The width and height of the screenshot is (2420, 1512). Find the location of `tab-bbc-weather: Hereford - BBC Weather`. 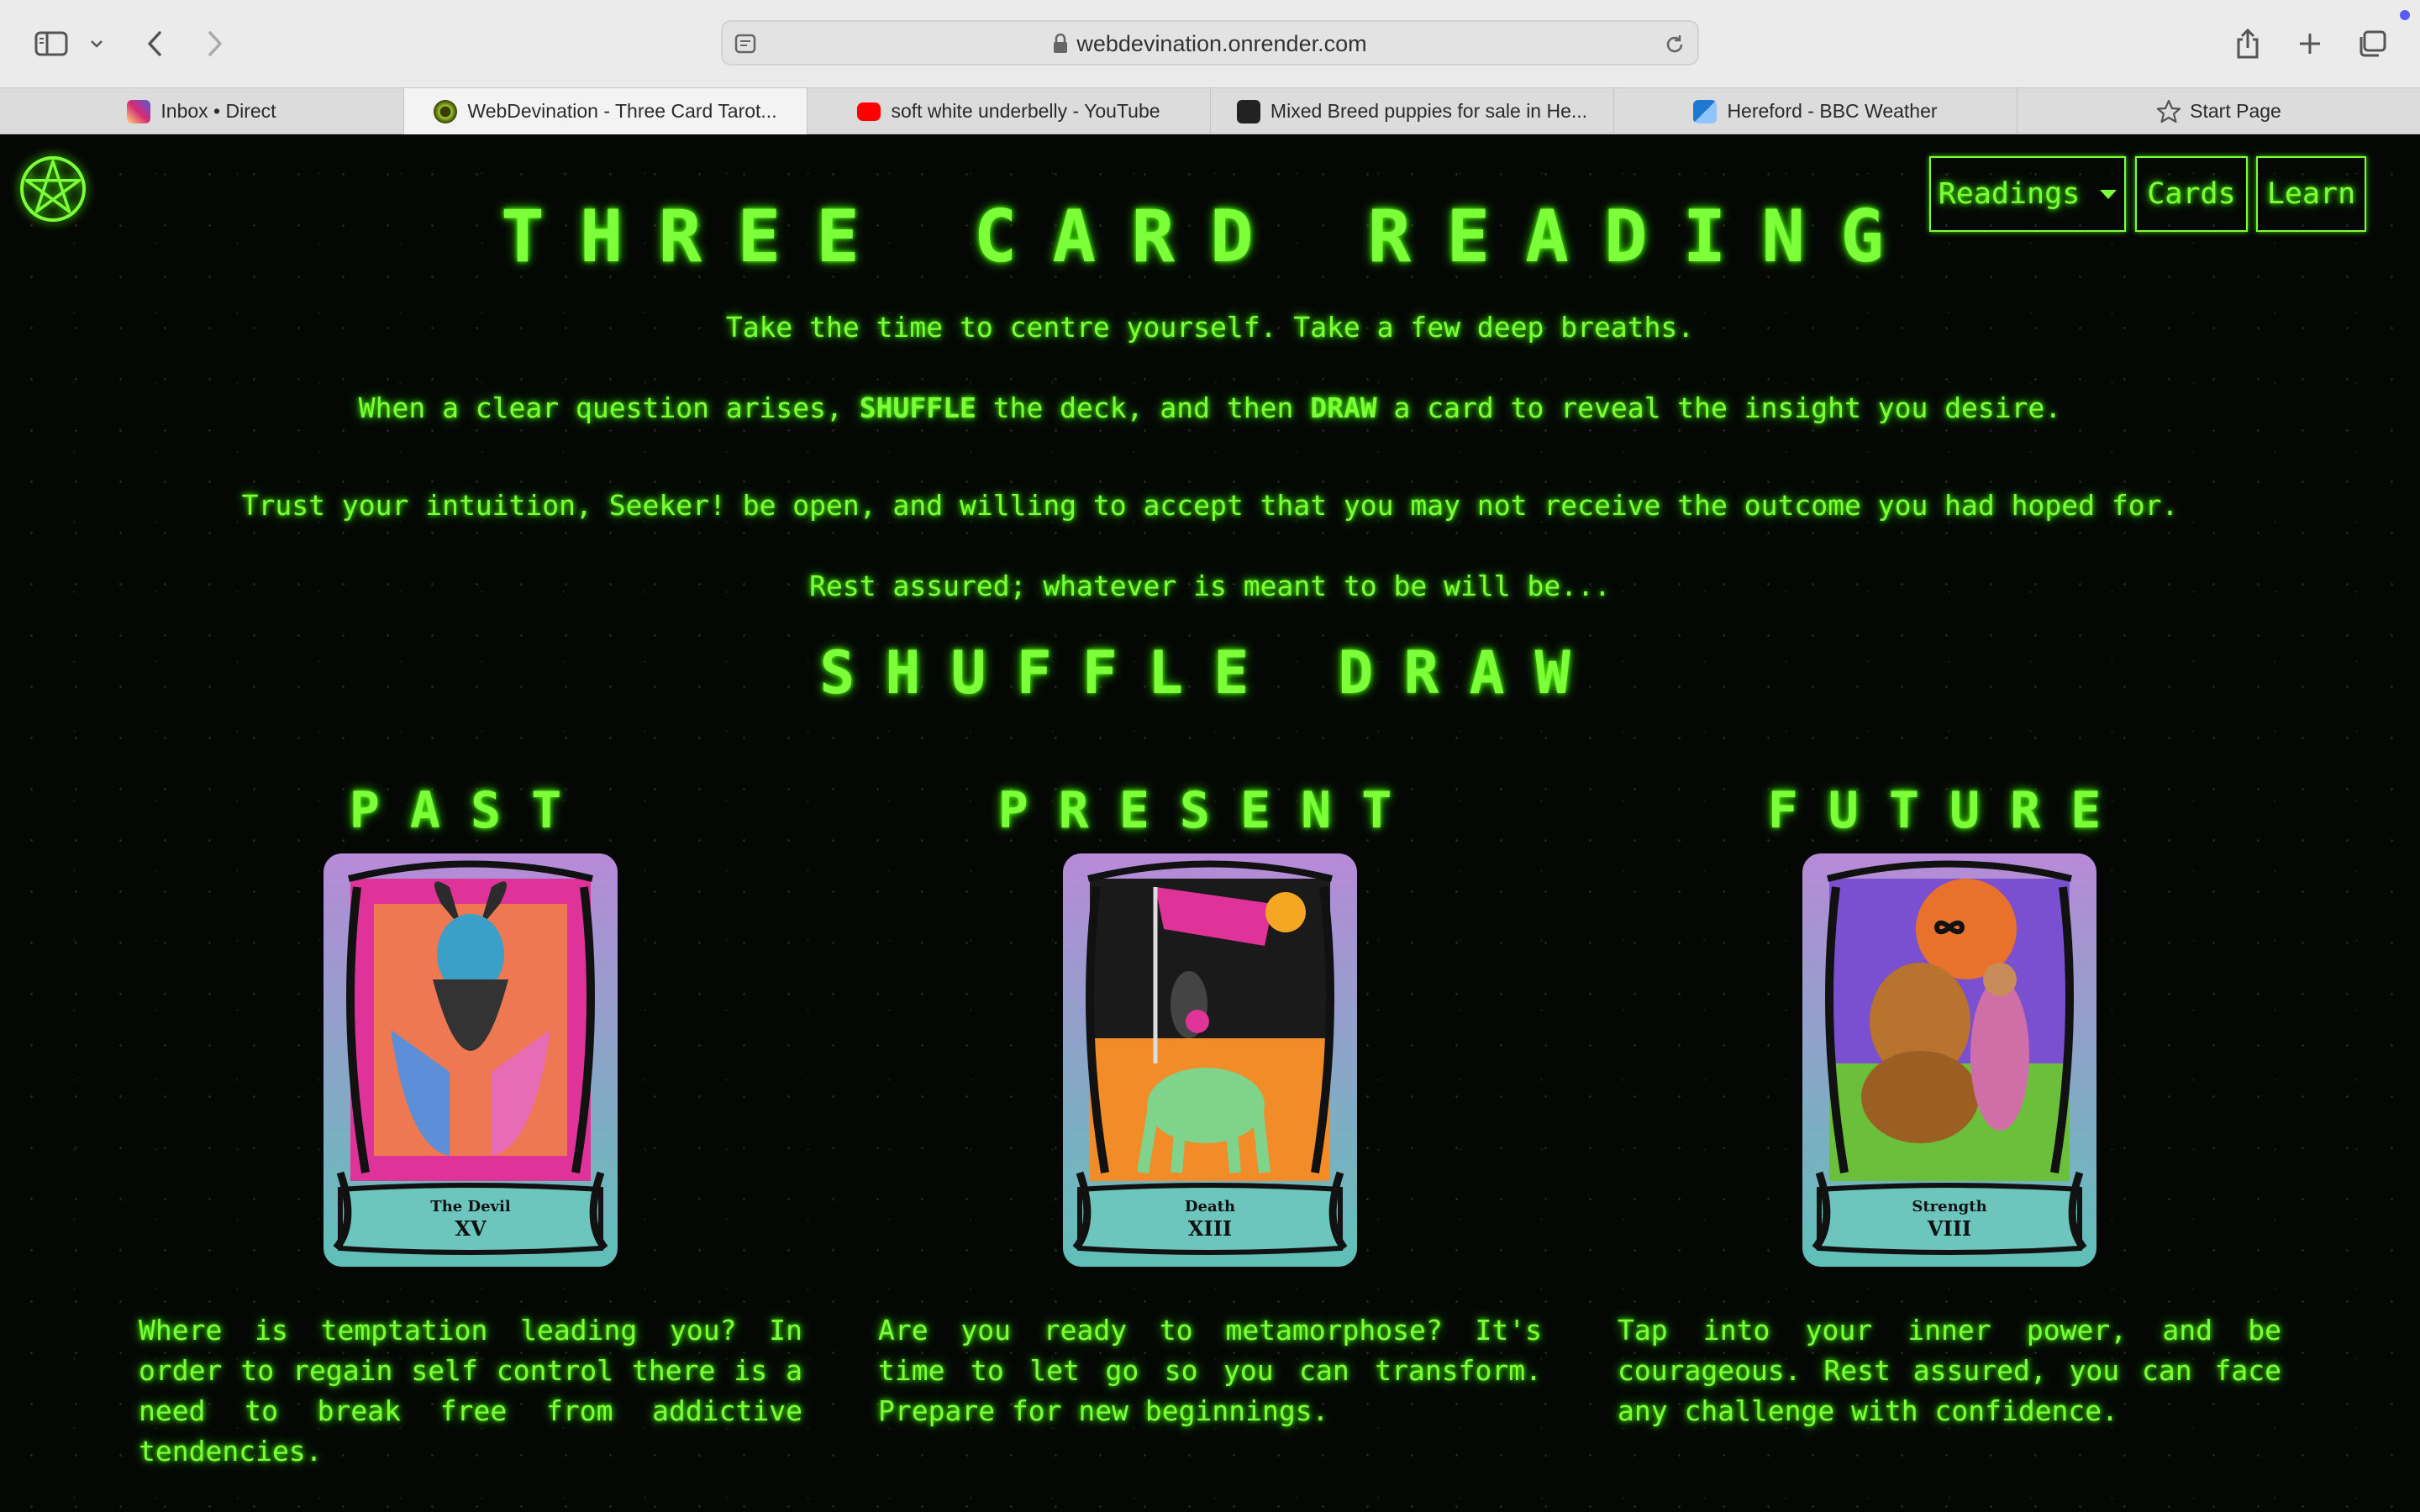

tab-bbc-weather: Hereford - BBC Weather is located at coordinates (1816, 111).